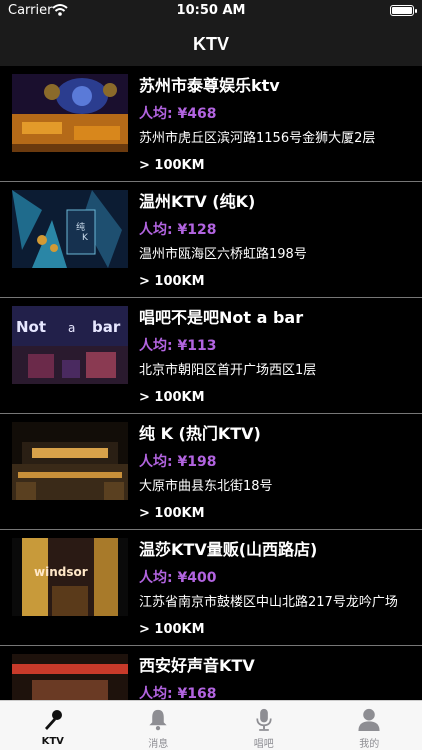 This screenshot has width=422, height=750. What do you see at coordinates (106, 327) in the screenshot?
I see `sign-bar: bar` at bounding box center [106, 327].